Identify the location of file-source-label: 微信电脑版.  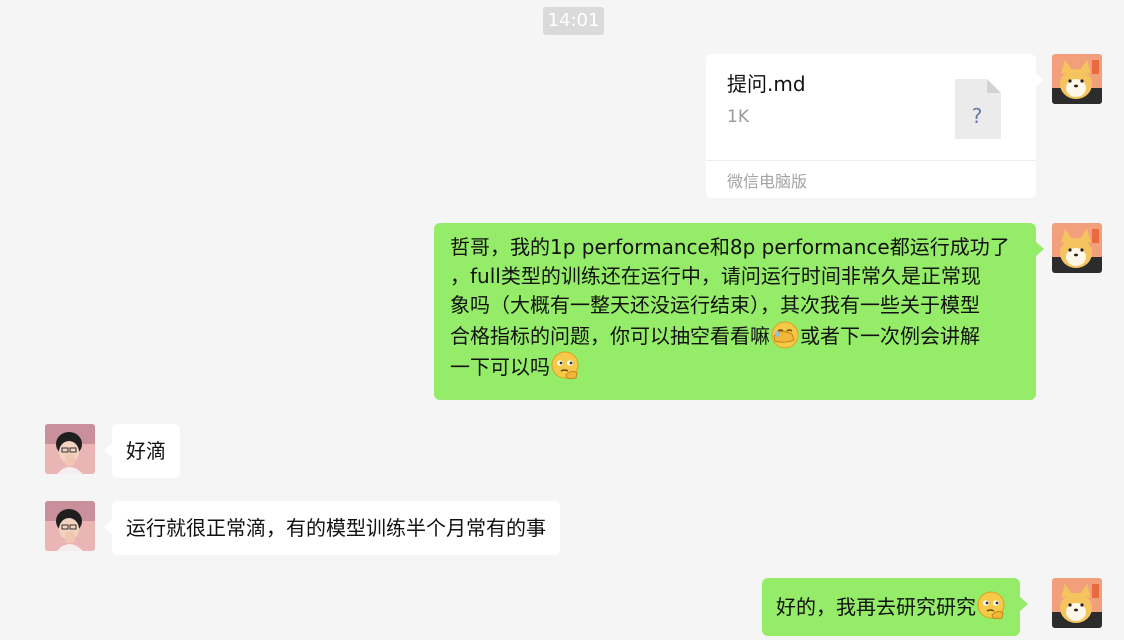
(767, 181).